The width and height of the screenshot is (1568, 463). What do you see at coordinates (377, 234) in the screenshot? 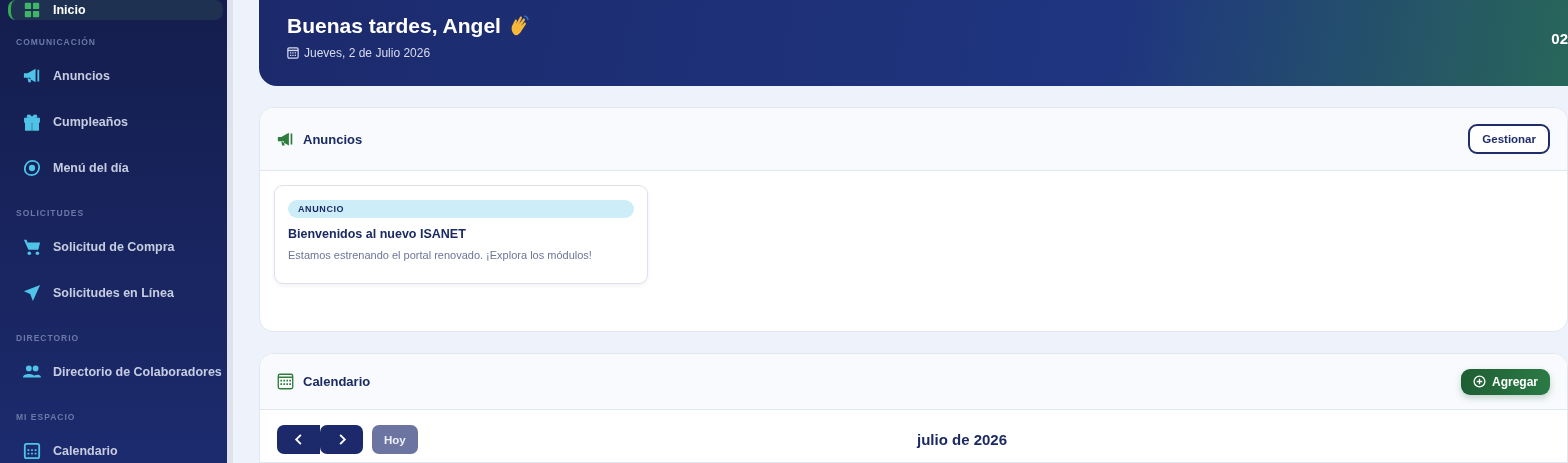
I see `announcement-title: Bienvenidos al nuevo ISANET` at bounding box center [377, 234].